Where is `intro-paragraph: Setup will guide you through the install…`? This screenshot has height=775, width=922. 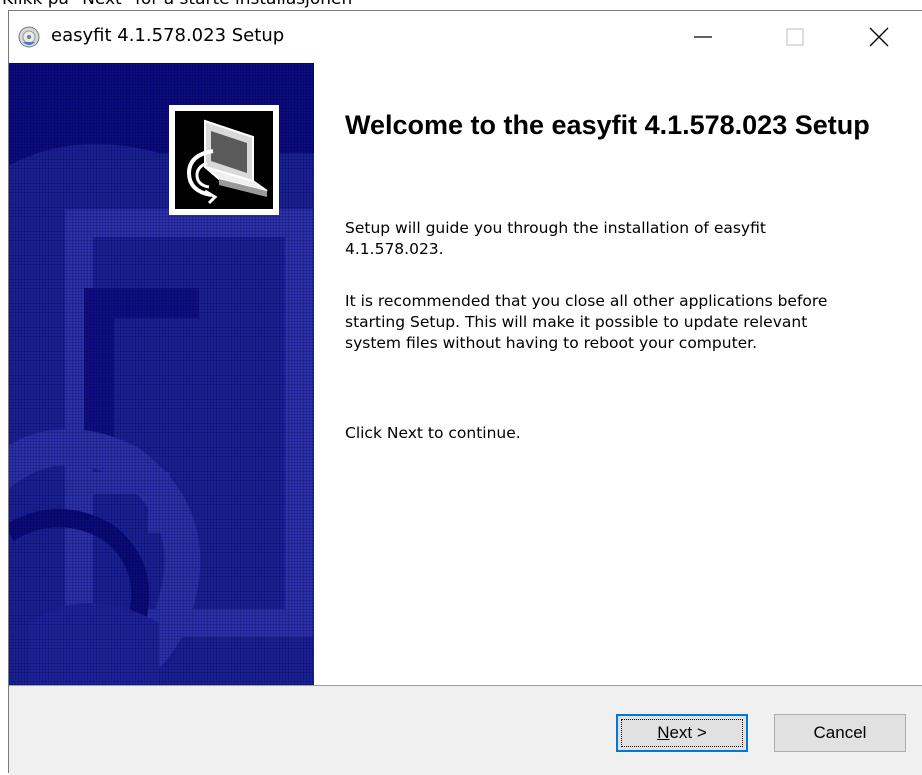 intro-paragraph: Setup will guide you through the install… is located at coordinates (555, 238).